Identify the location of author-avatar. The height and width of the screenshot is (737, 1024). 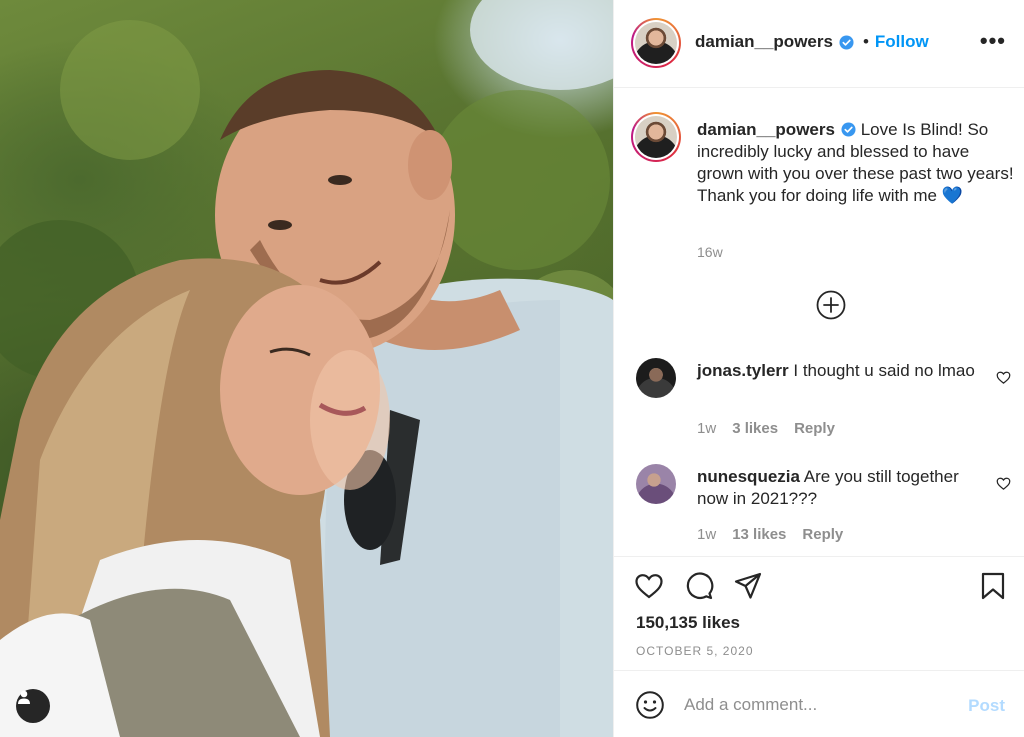
(656, 43).